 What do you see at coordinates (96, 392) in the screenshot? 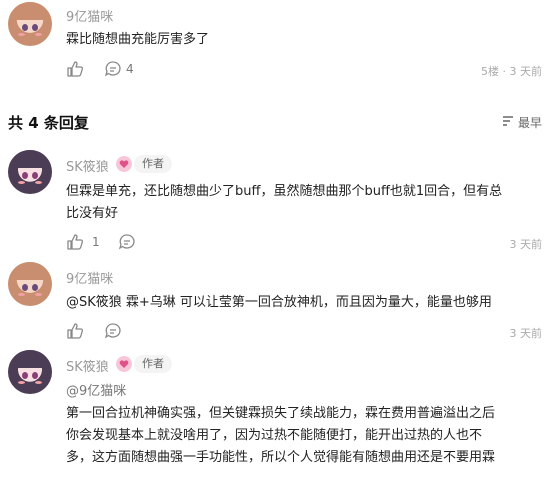
I see `mention-link: @9亿猫咪` at bounding box center [96, 392].